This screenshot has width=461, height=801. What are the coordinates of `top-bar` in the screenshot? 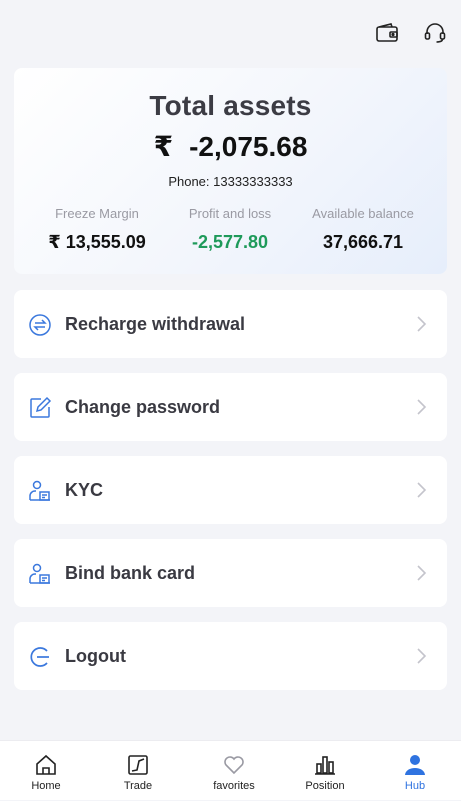 It's located at (230, 33).